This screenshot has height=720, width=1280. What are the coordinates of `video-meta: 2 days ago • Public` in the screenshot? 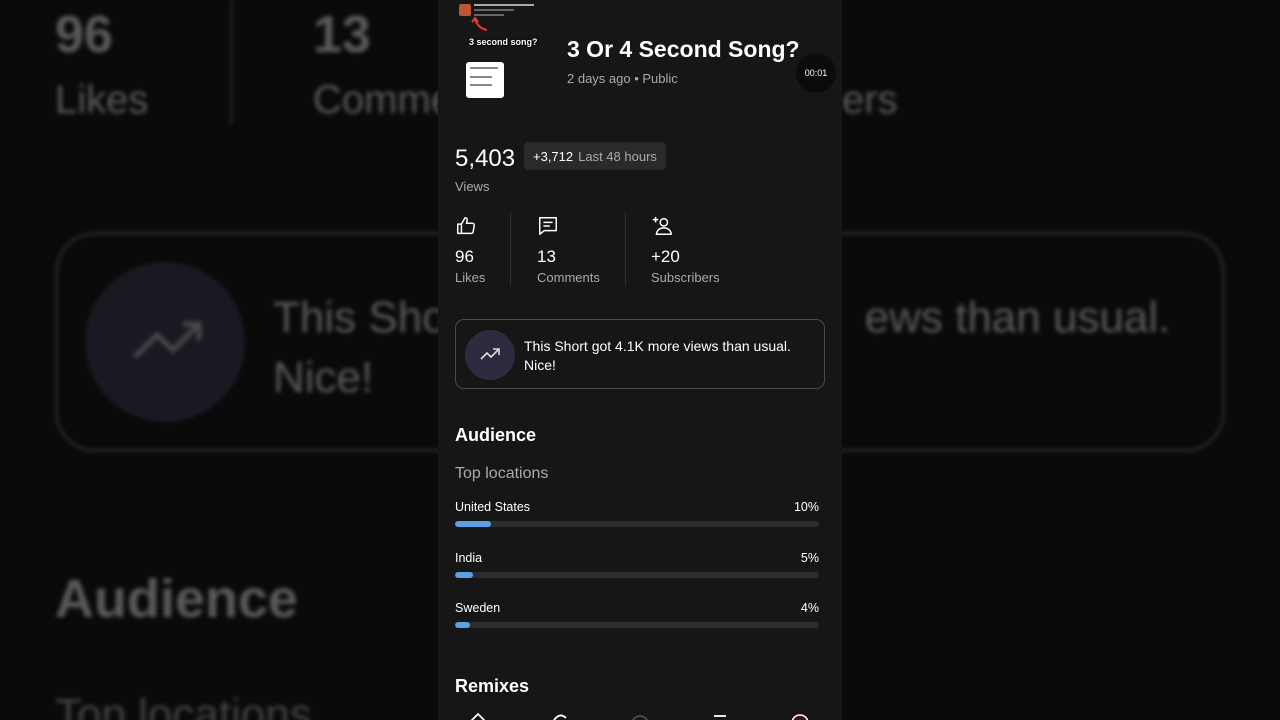 It's located at (622, 78).